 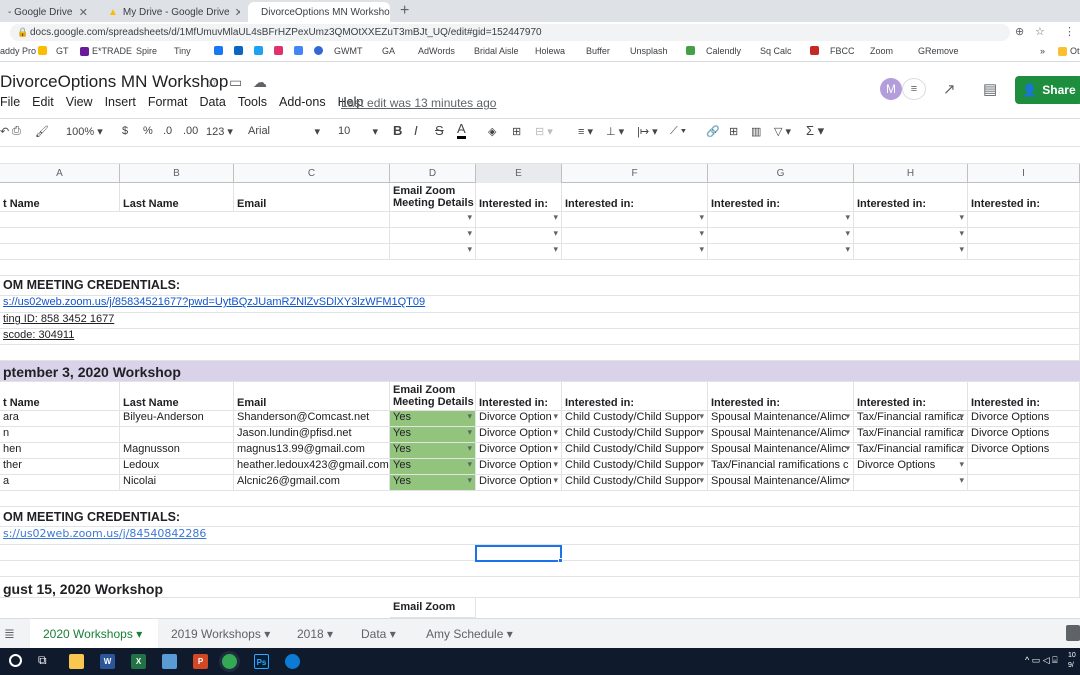 I want to click on font-size-select: 10 ▾, so click(x=358, y=131).